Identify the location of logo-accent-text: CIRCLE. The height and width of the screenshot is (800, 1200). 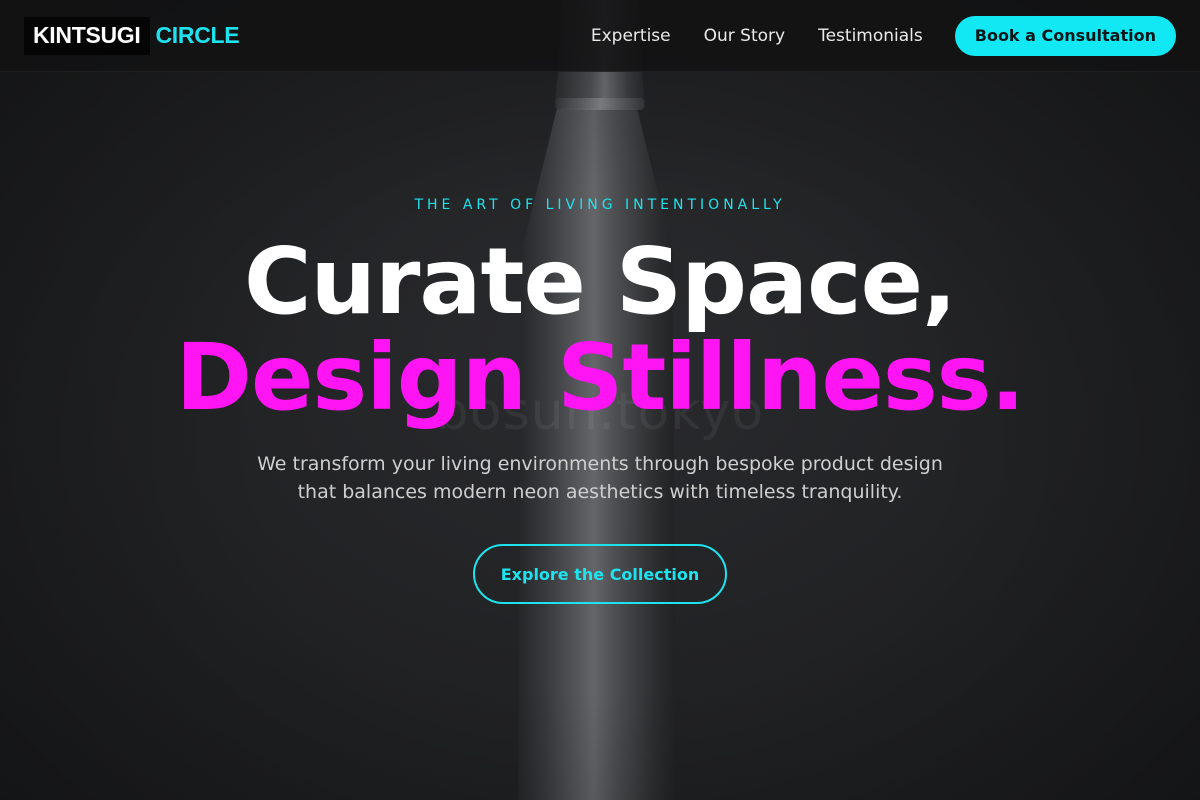
(197, 35).